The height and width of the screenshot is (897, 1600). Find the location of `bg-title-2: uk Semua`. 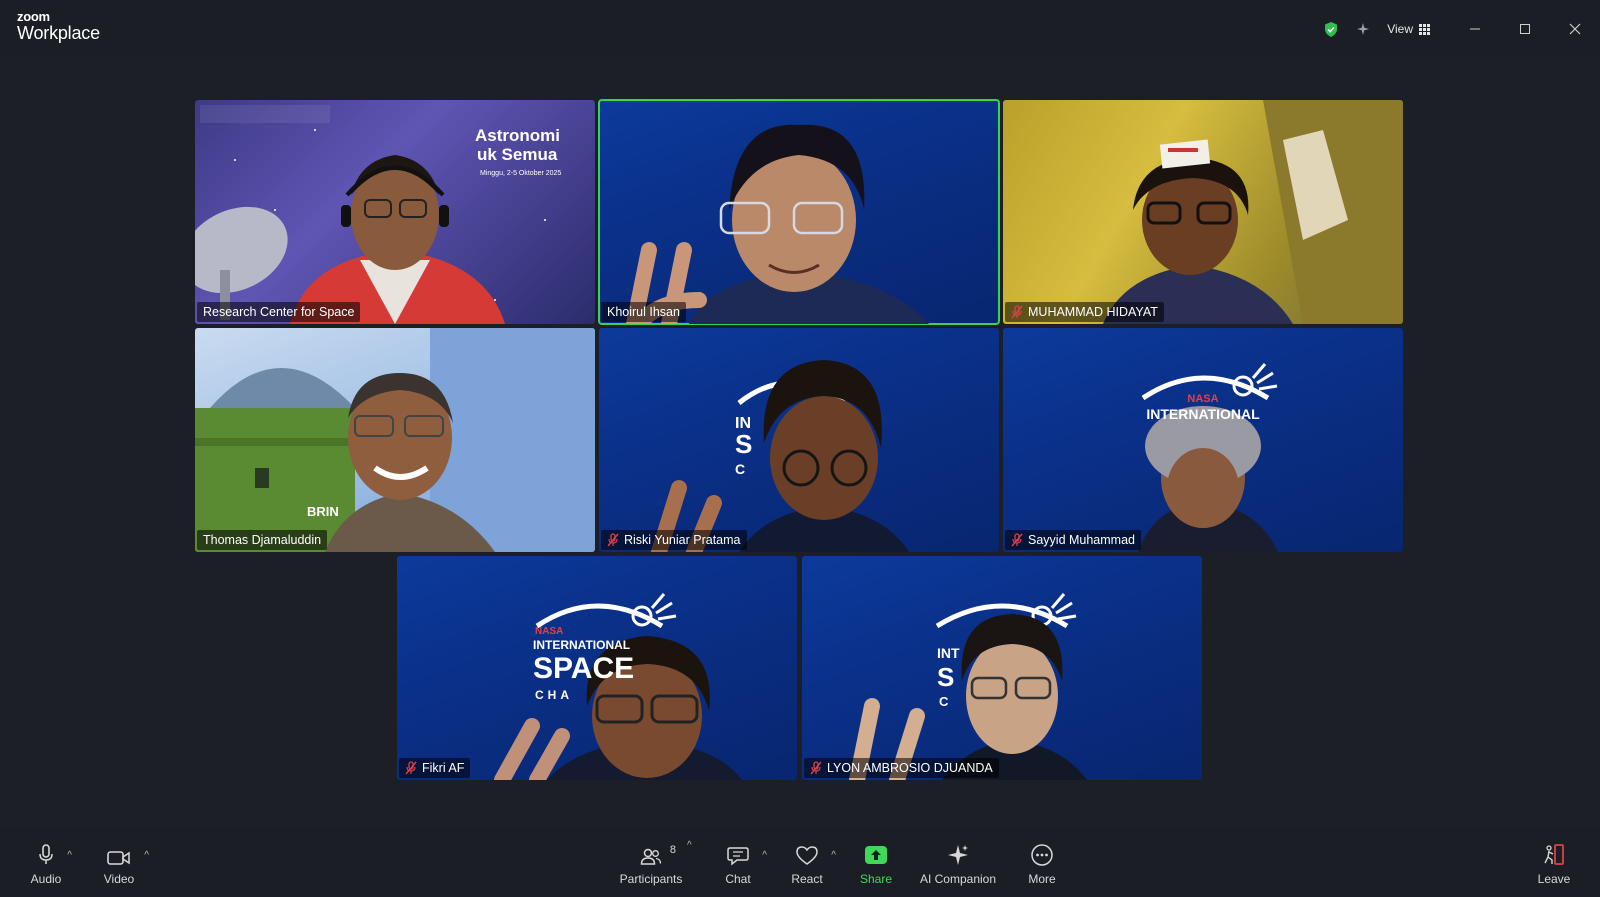

bg-title-2: uk Semua is located at coordinates (517, 154).